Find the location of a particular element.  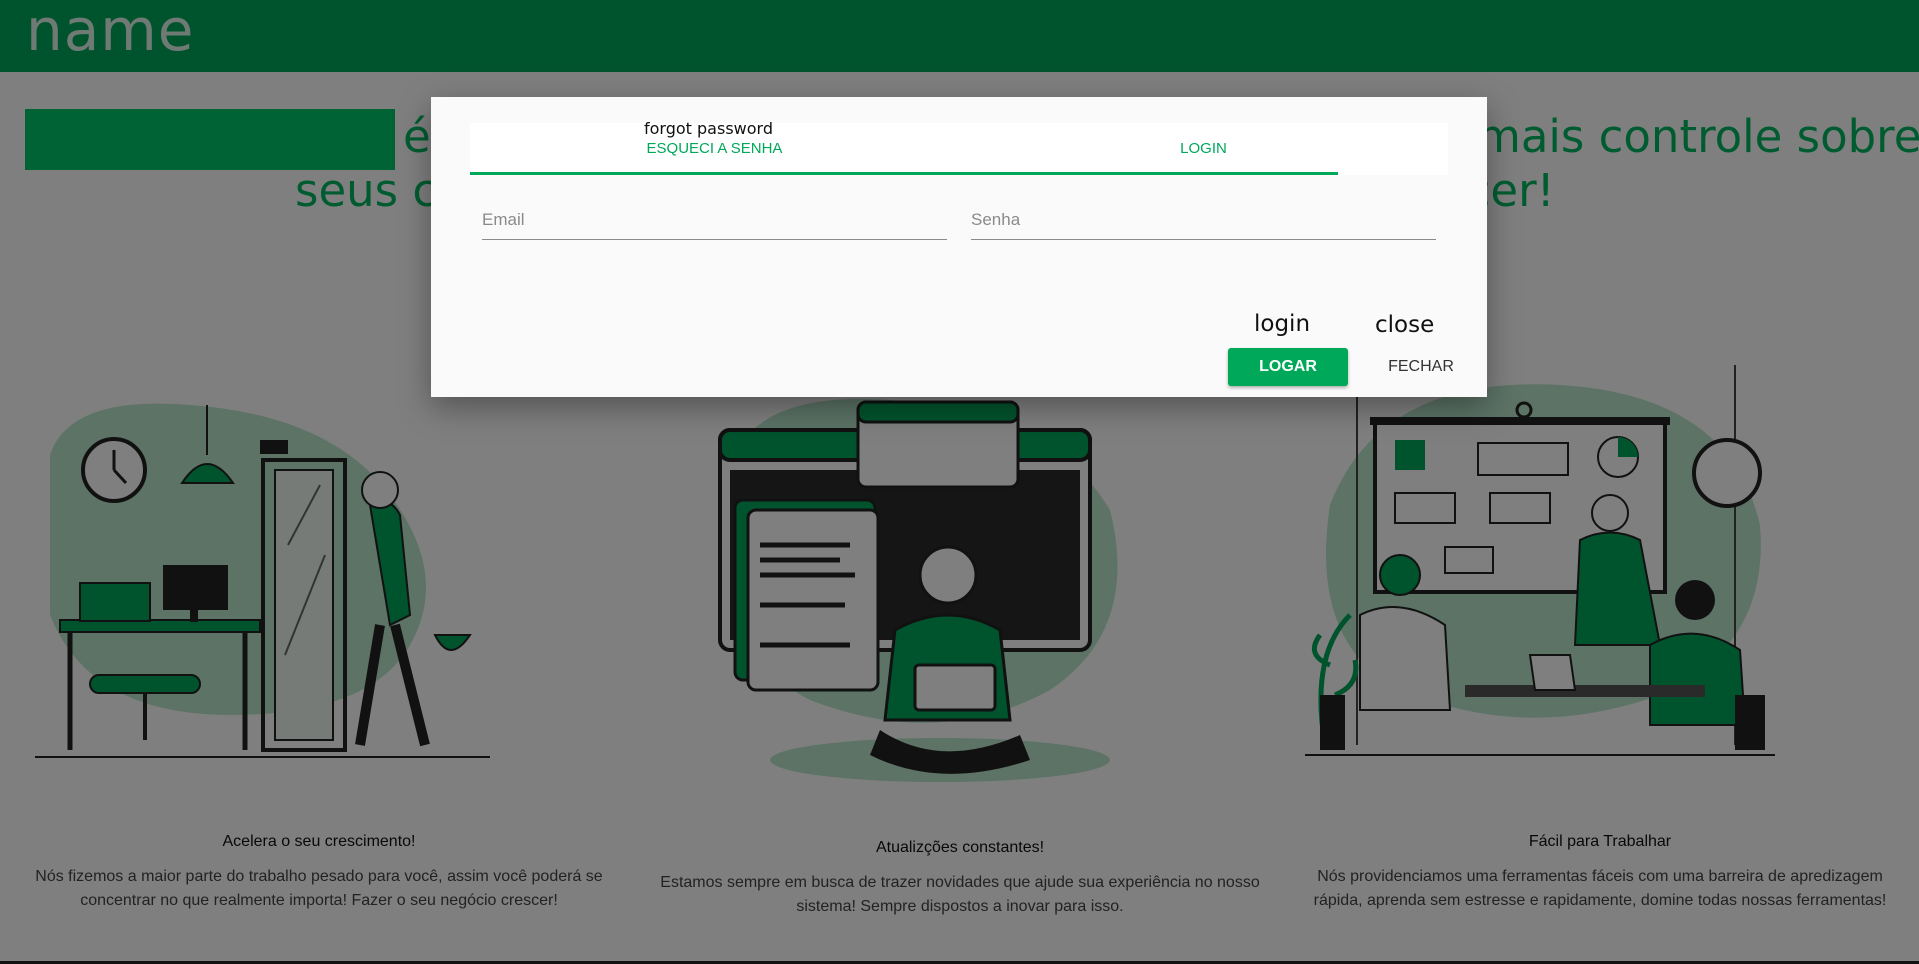

dialog-tabs: ESQUECI A SENHA LOGIN is located at coordinates (959, 149).